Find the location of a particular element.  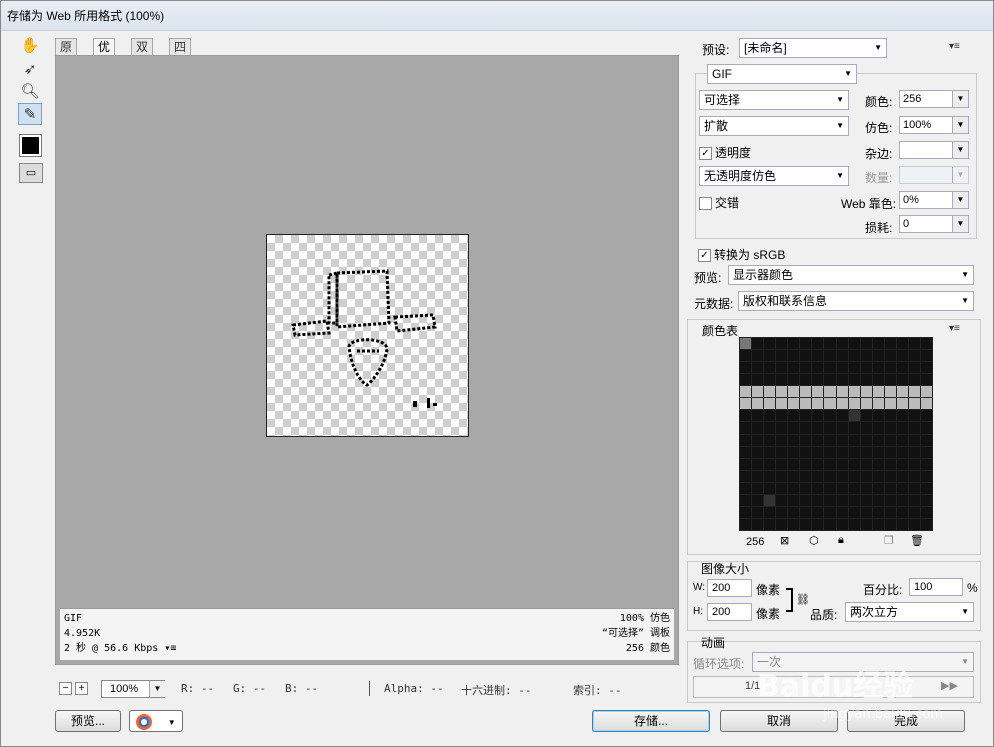

color-table-menu-icon: ▾≡ is located at coordinates (954, 328).